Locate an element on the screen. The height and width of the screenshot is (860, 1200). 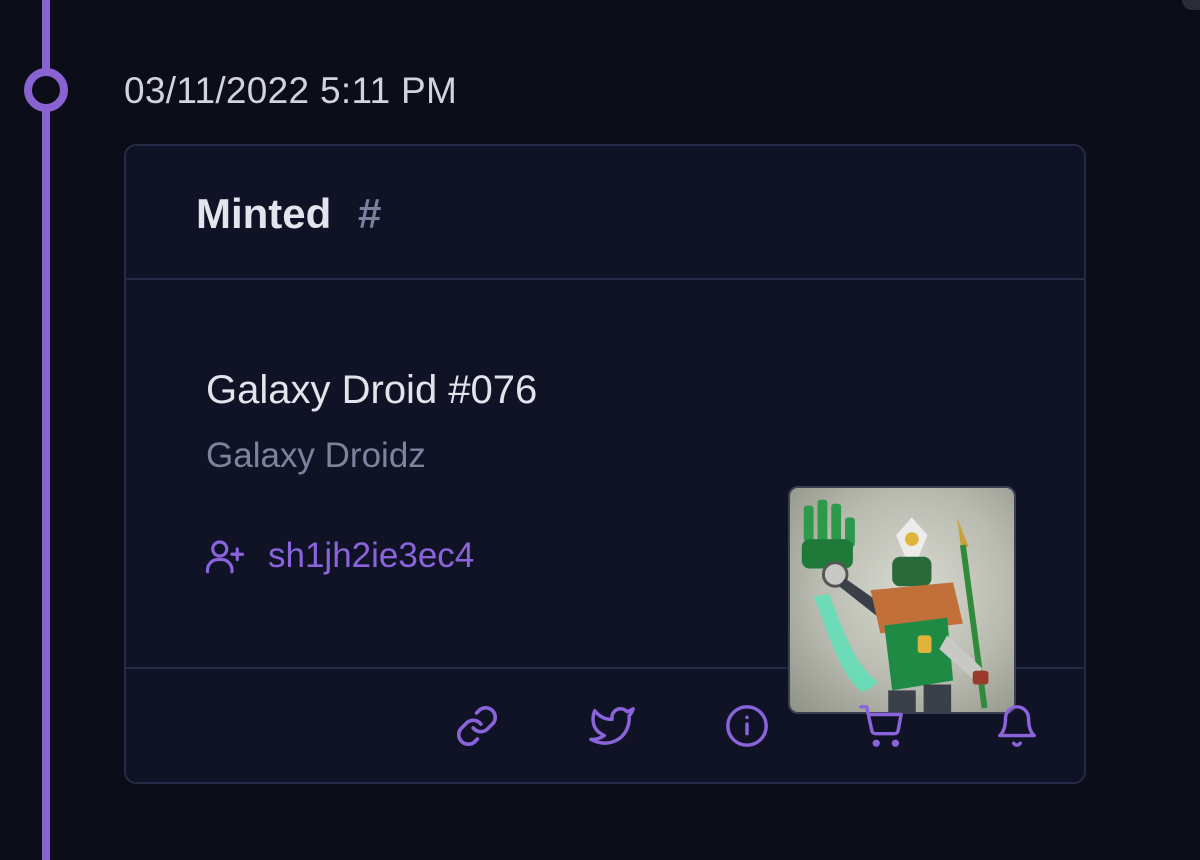
bell-button is located at coordinates (1017, 726).